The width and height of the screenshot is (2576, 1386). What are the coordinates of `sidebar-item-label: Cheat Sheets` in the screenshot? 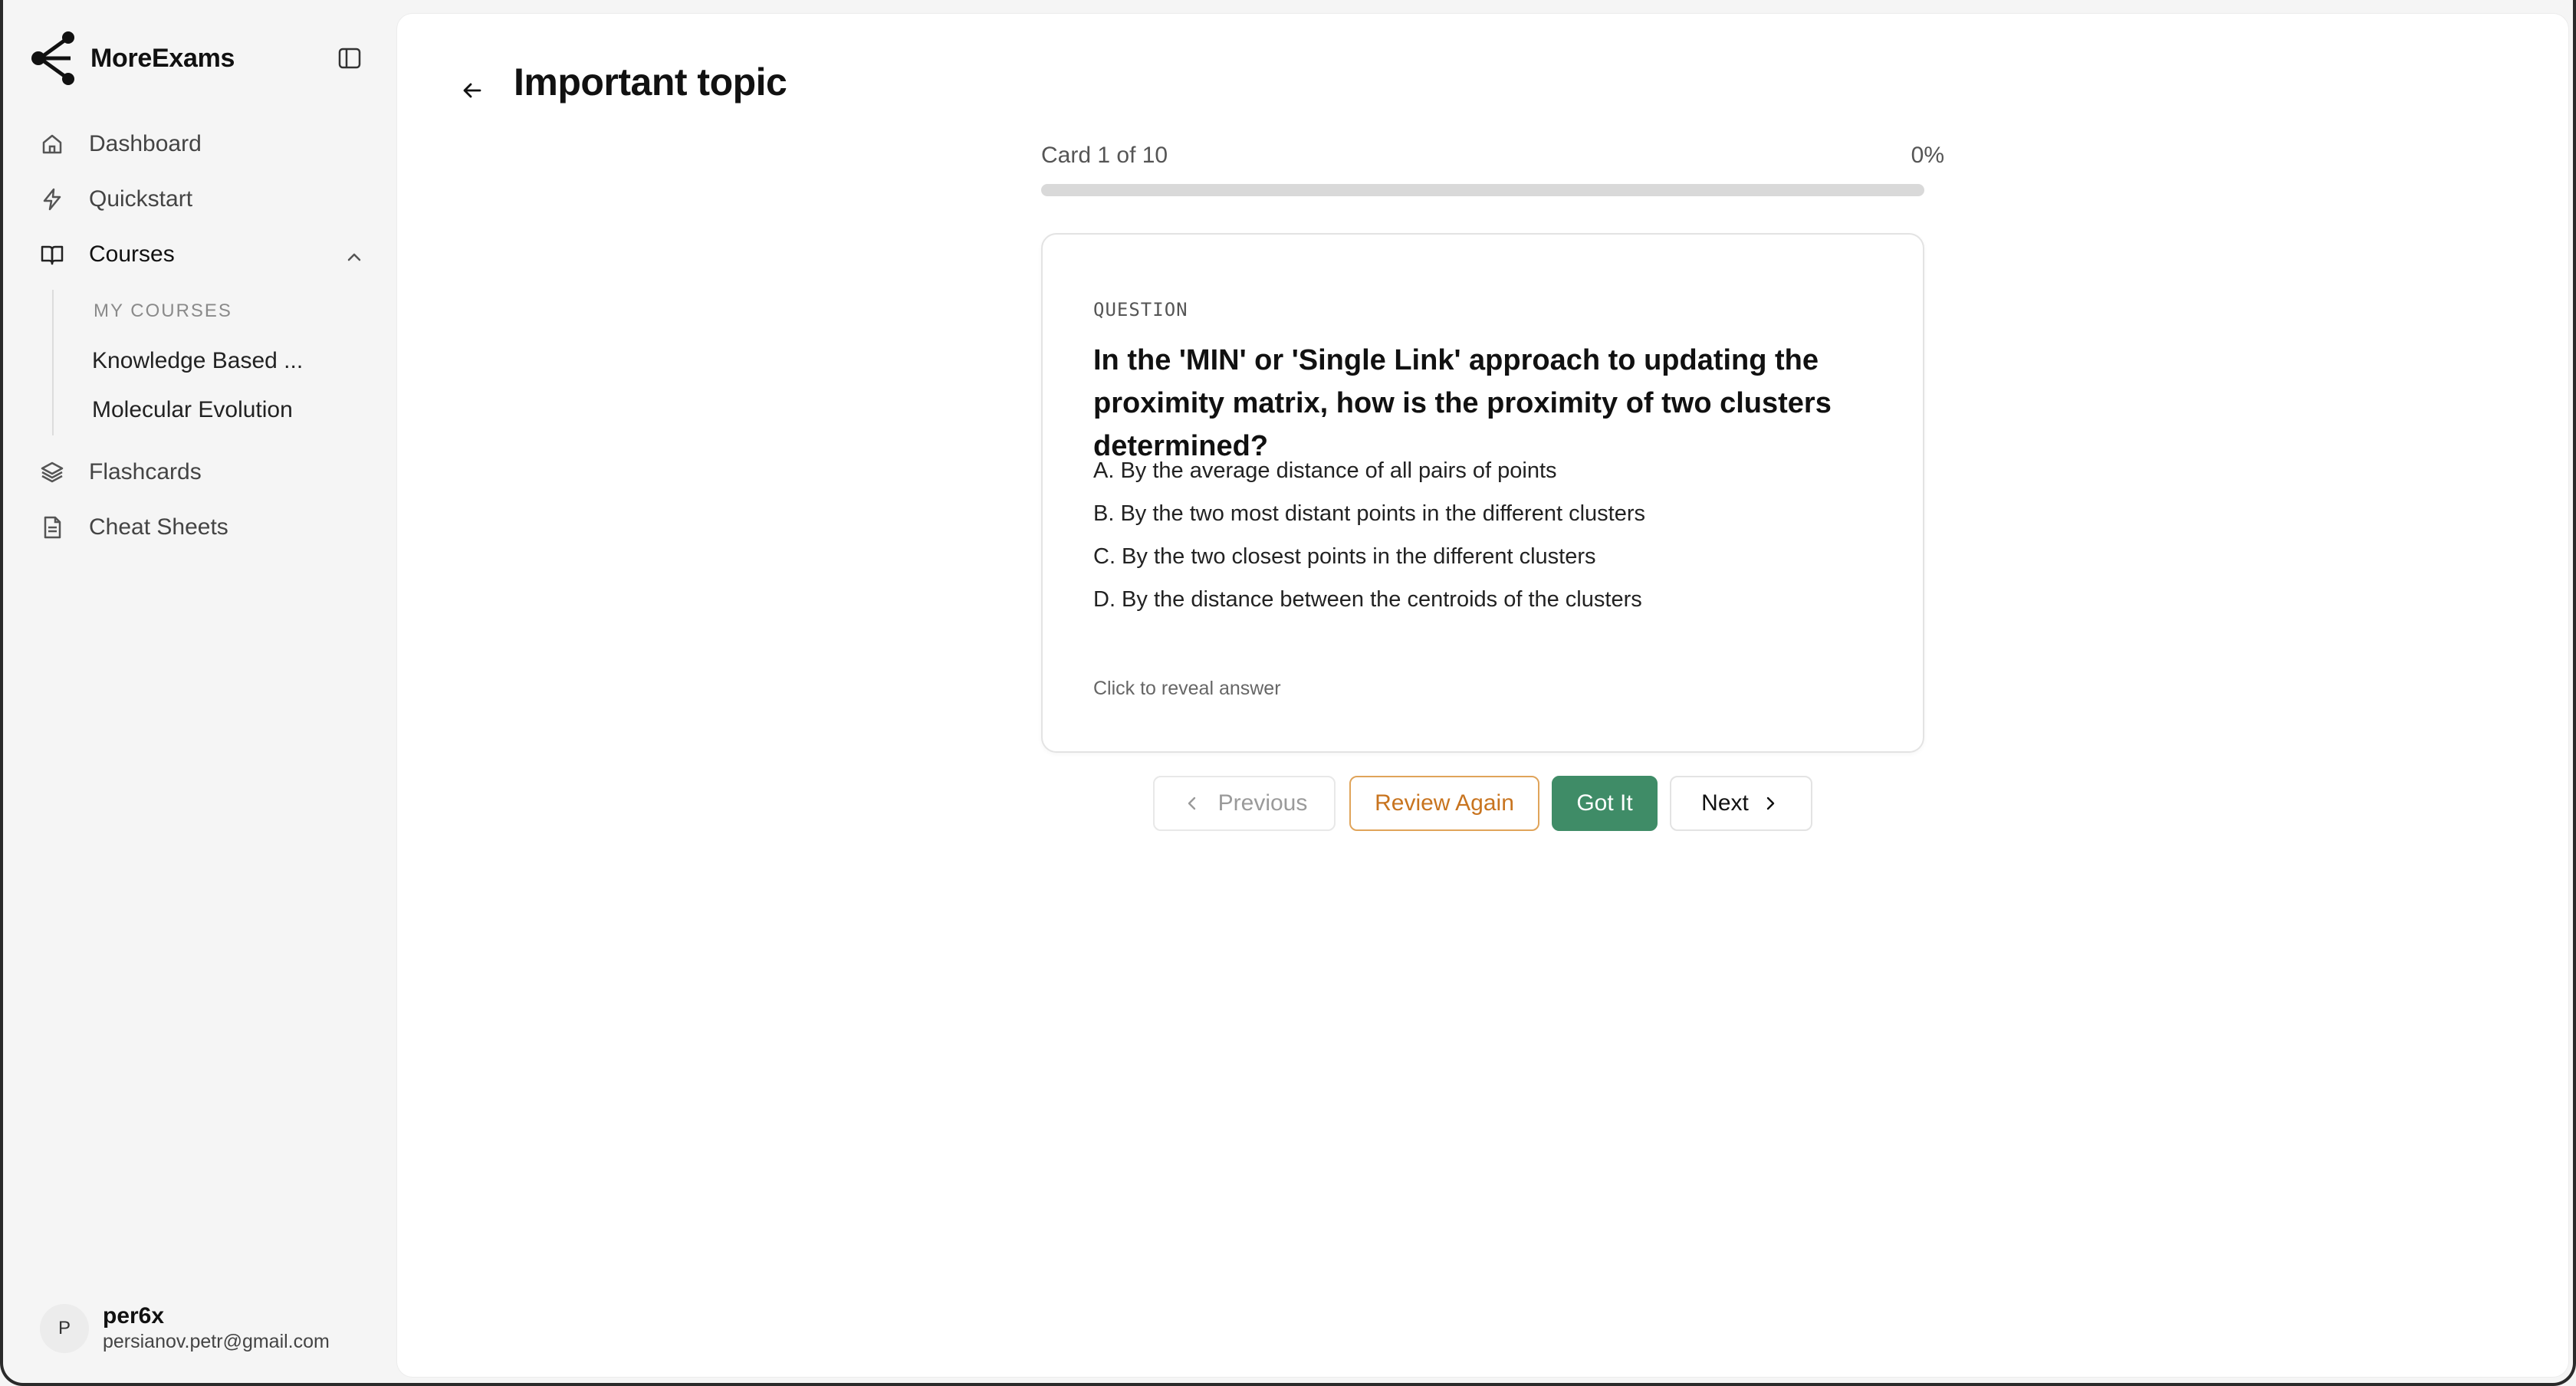 It's located at (159, 527).